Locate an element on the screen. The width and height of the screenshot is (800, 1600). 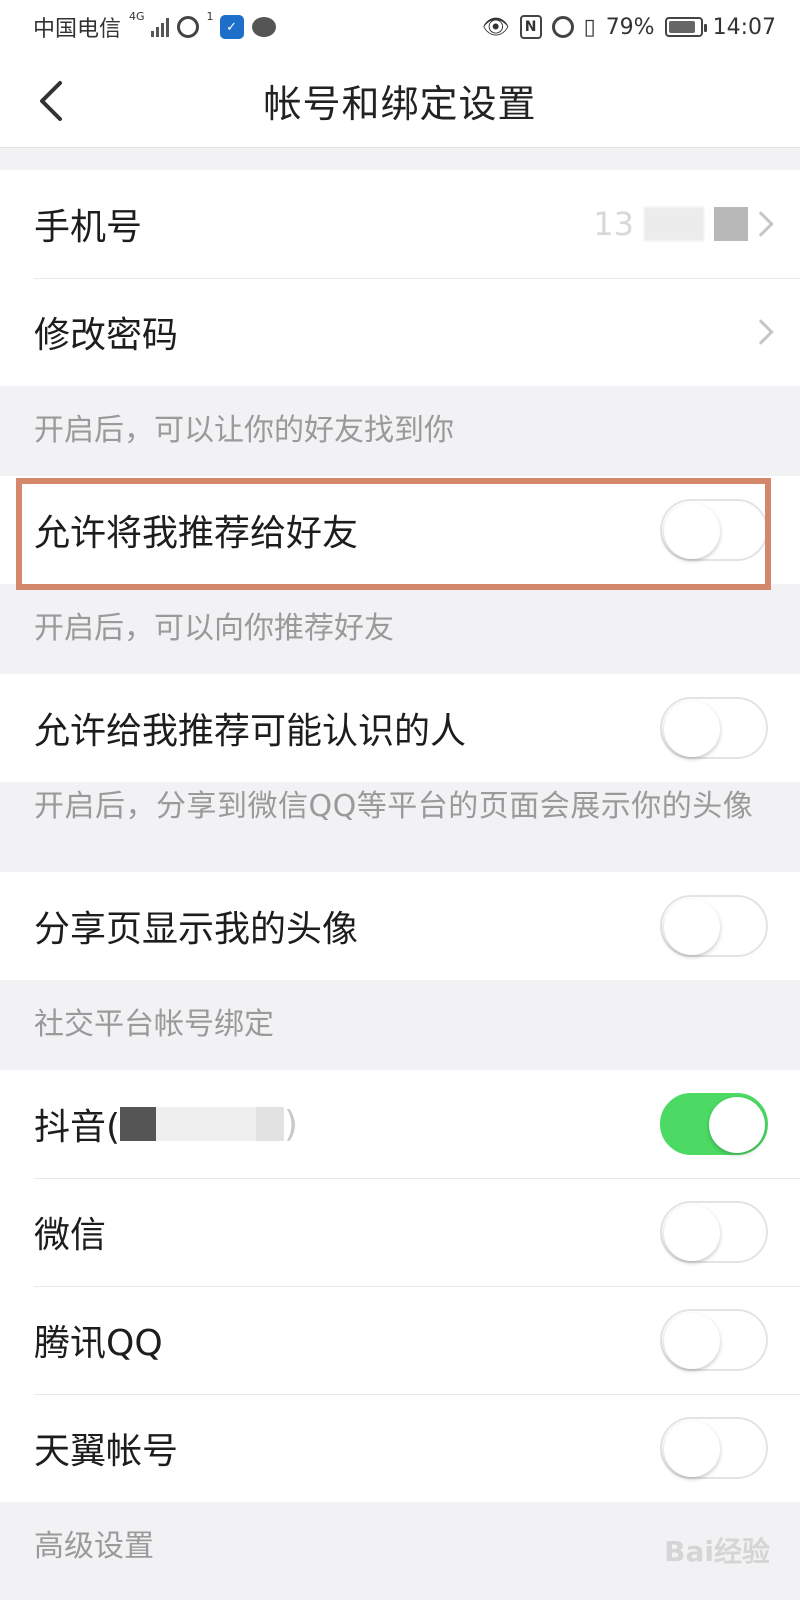
battery-percent: 79% is located at coordinates (630, 27).